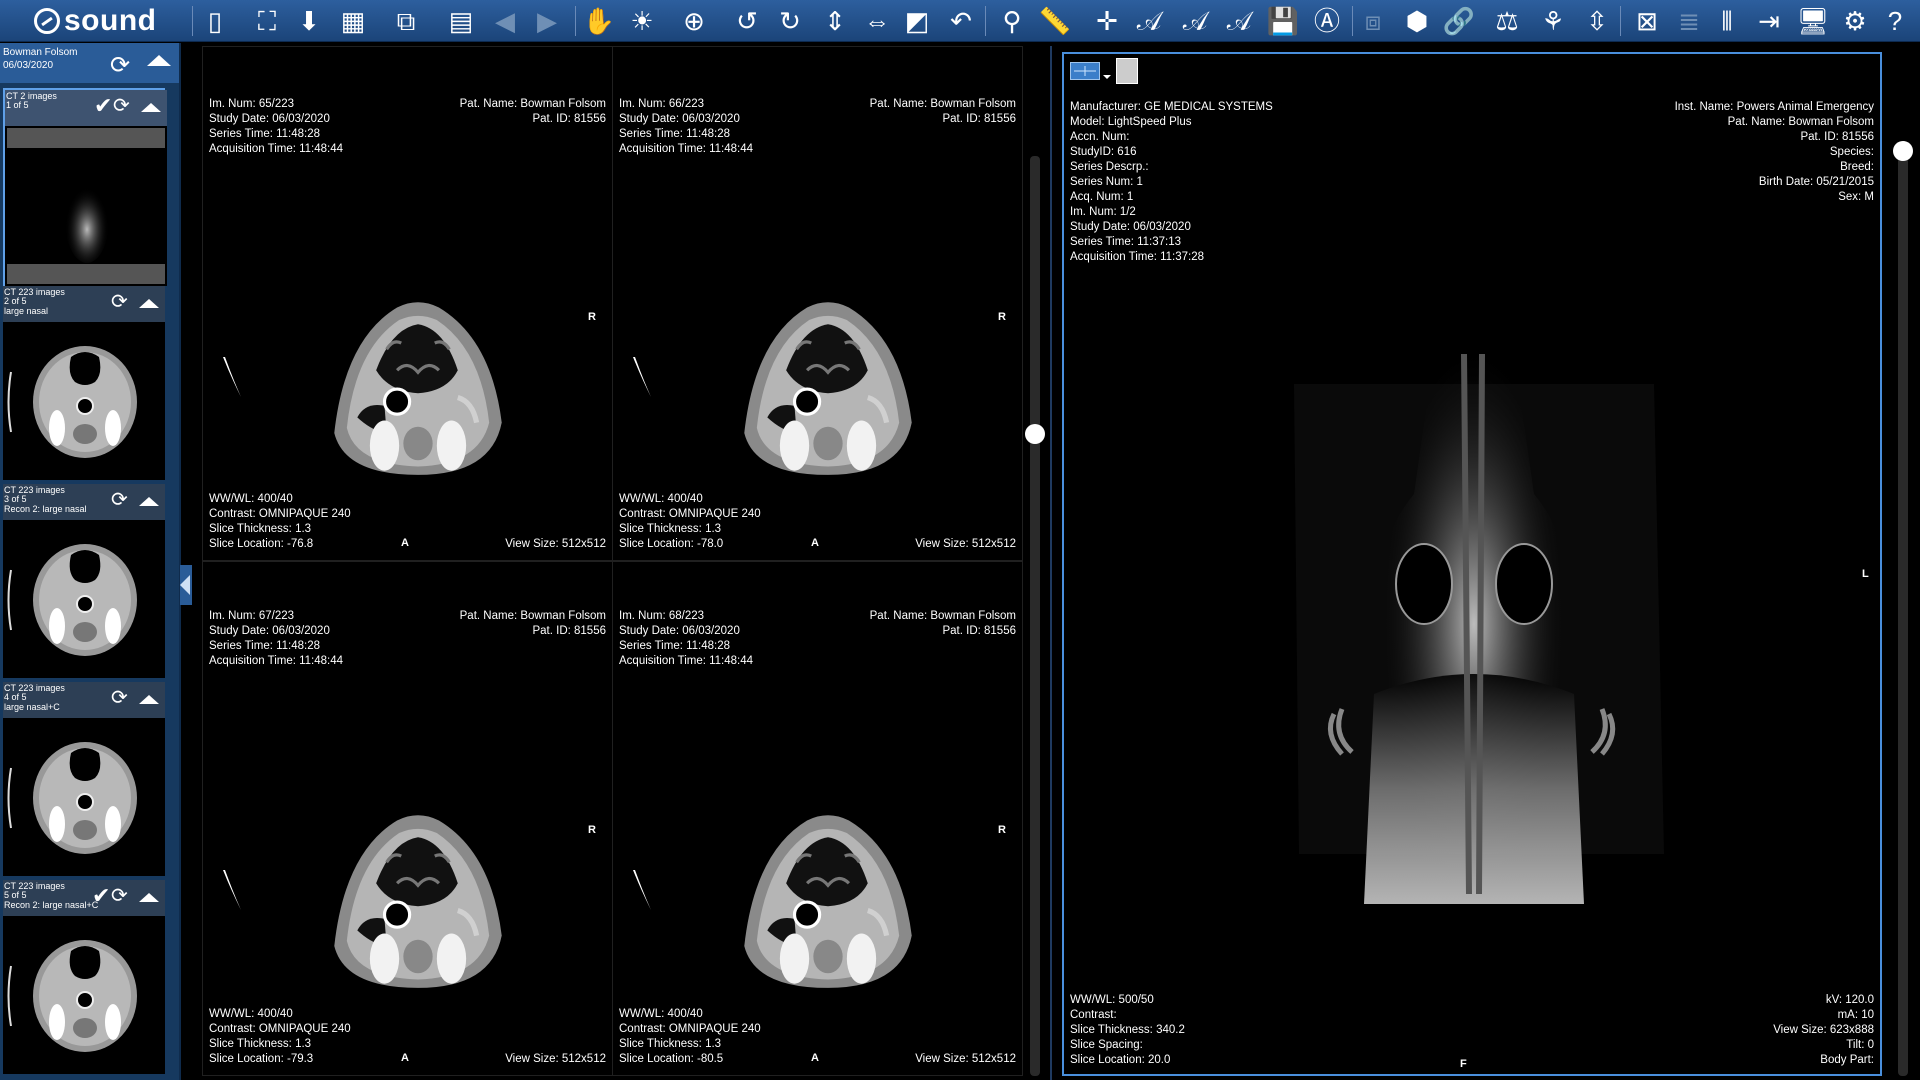 This screenshot has width=1920, height=1080. Describe the element at coordinates (877, 21) in the screenshot. I see `flip-horizontal-icon: ⇔` at that location.